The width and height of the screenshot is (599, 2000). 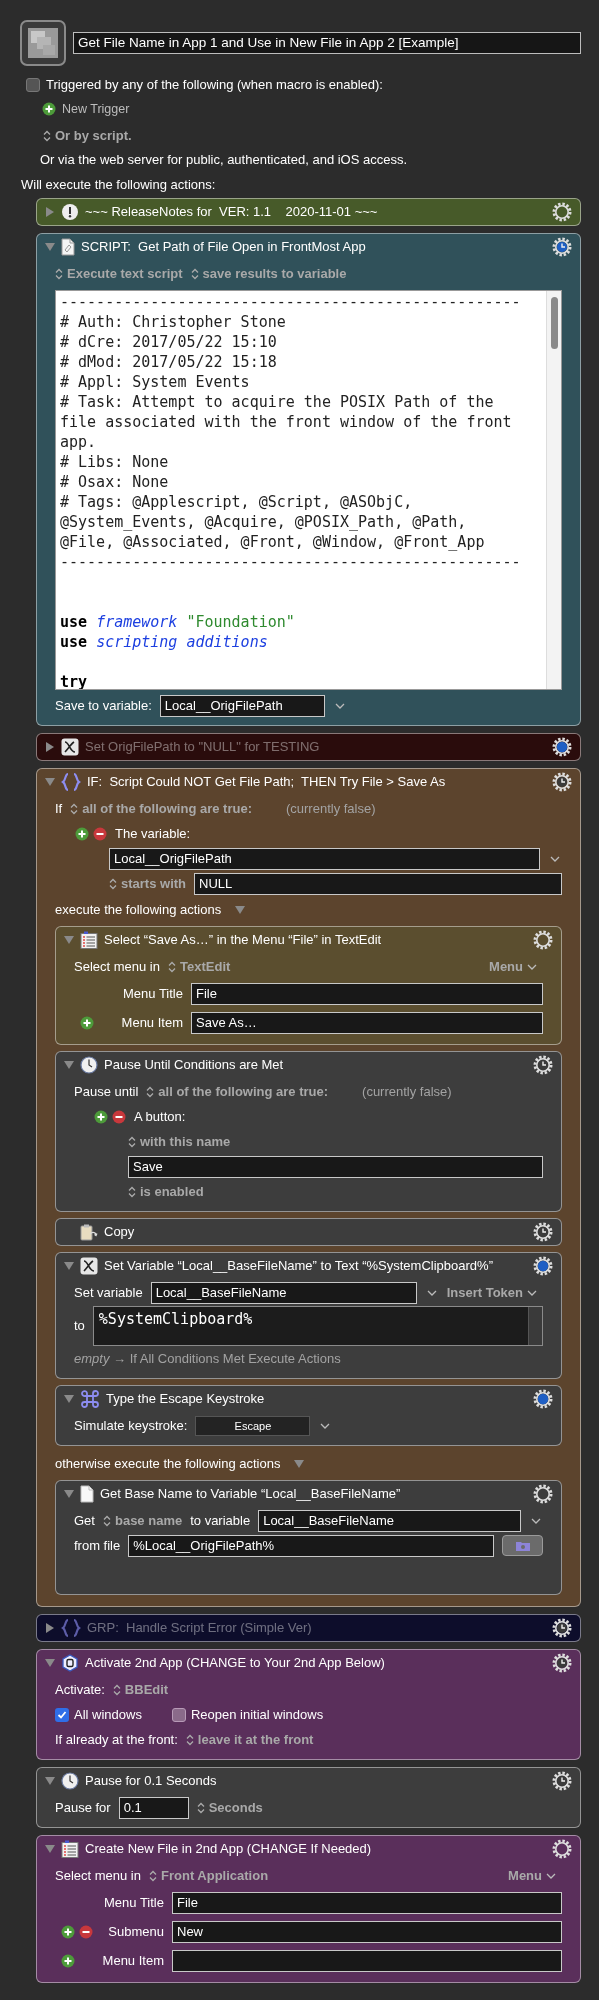 I want to click on text-field: NULL, so click(x=378, y=883).